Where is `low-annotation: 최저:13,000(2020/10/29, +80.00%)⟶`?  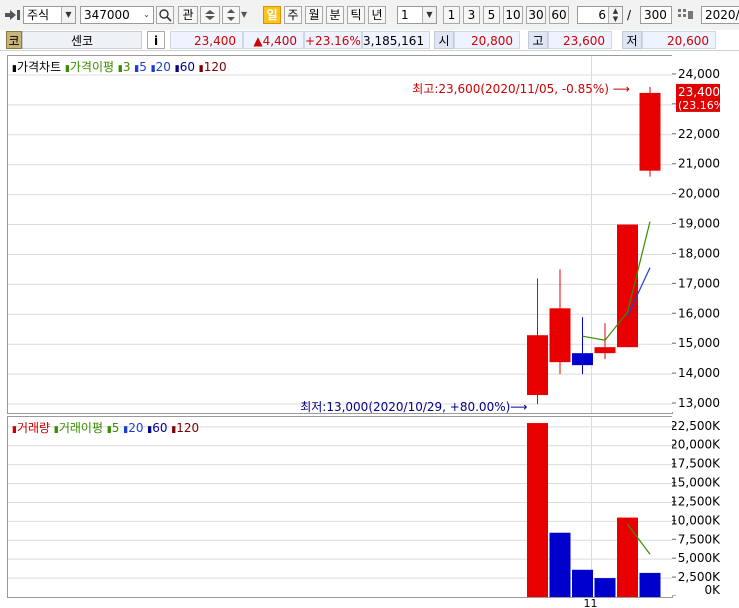 low-annotation: 최저:13,000(2020/10/29, +80.00%)⟶ is located at coordinates (413, 406).